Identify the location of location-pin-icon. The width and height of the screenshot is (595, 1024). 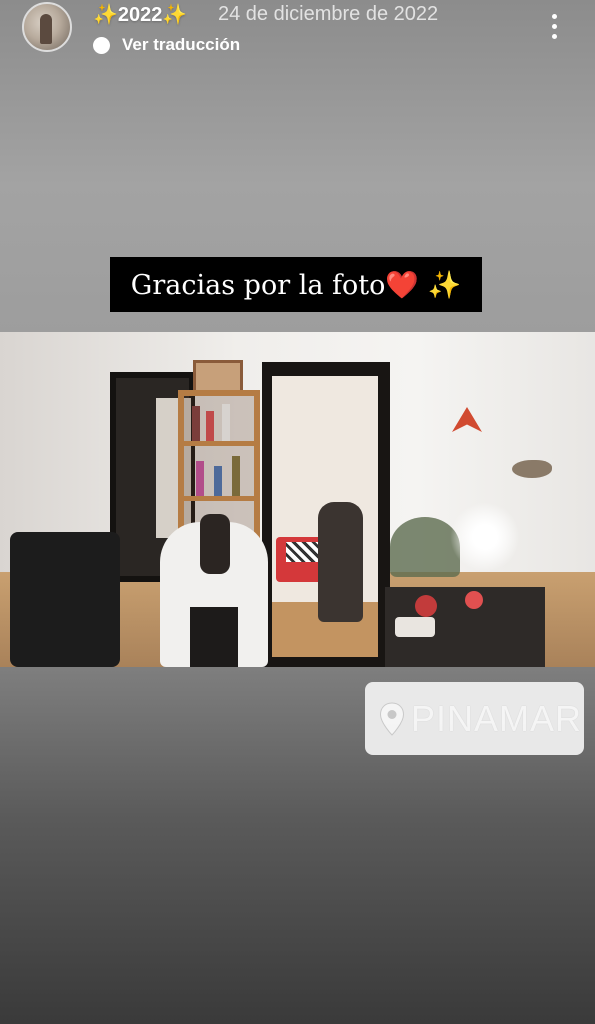
(392, 718).